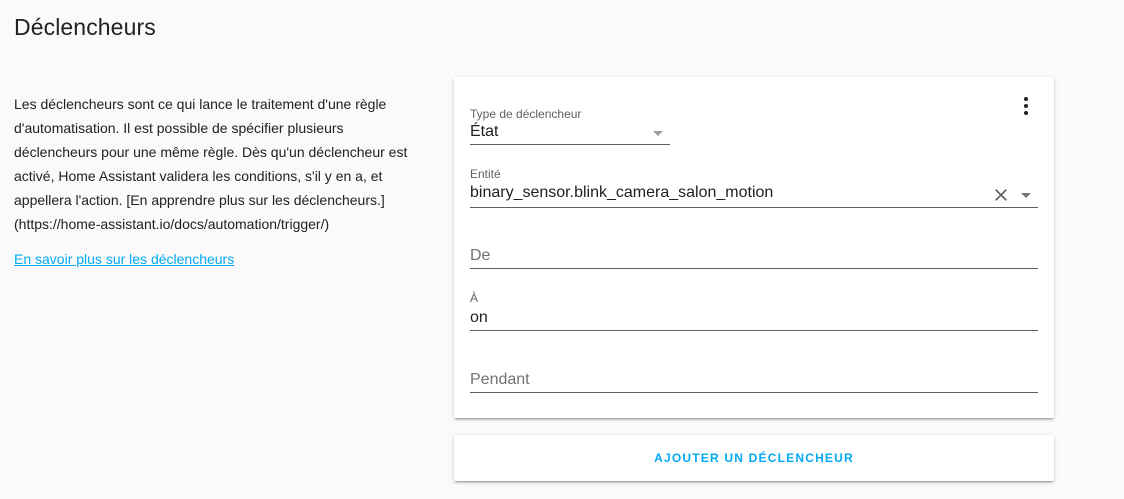  Describe the element at coordinates (479, 317) in the screenshot. I see `to-value: on` at that location.